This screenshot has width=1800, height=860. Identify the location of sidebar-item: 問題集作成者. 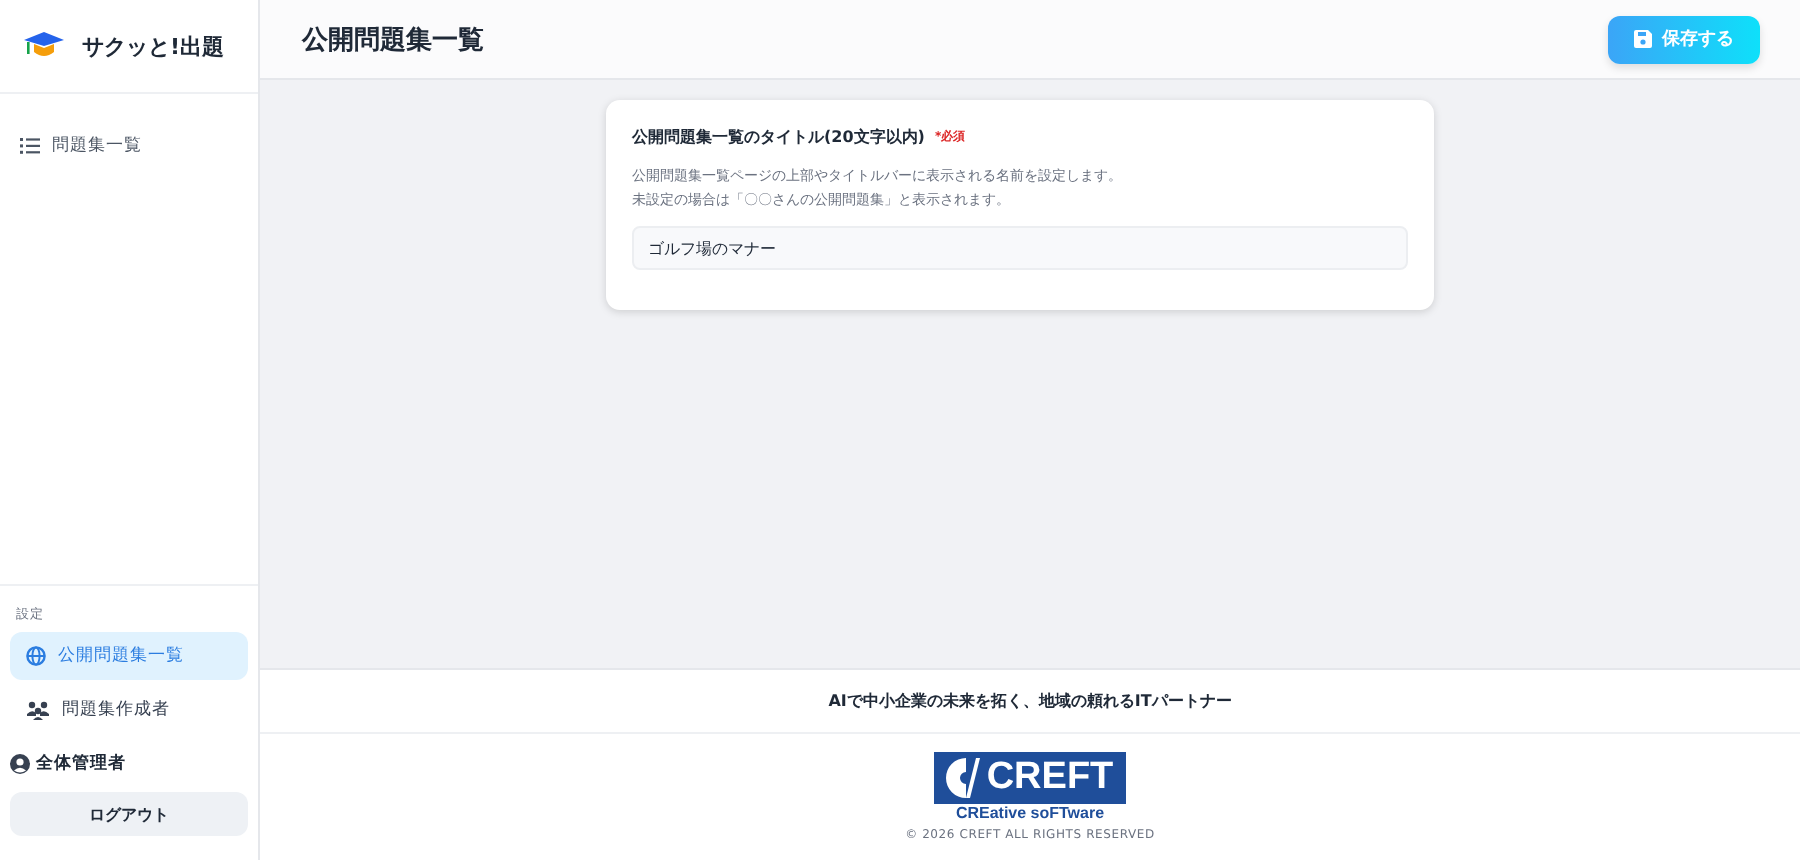
(129, 710).